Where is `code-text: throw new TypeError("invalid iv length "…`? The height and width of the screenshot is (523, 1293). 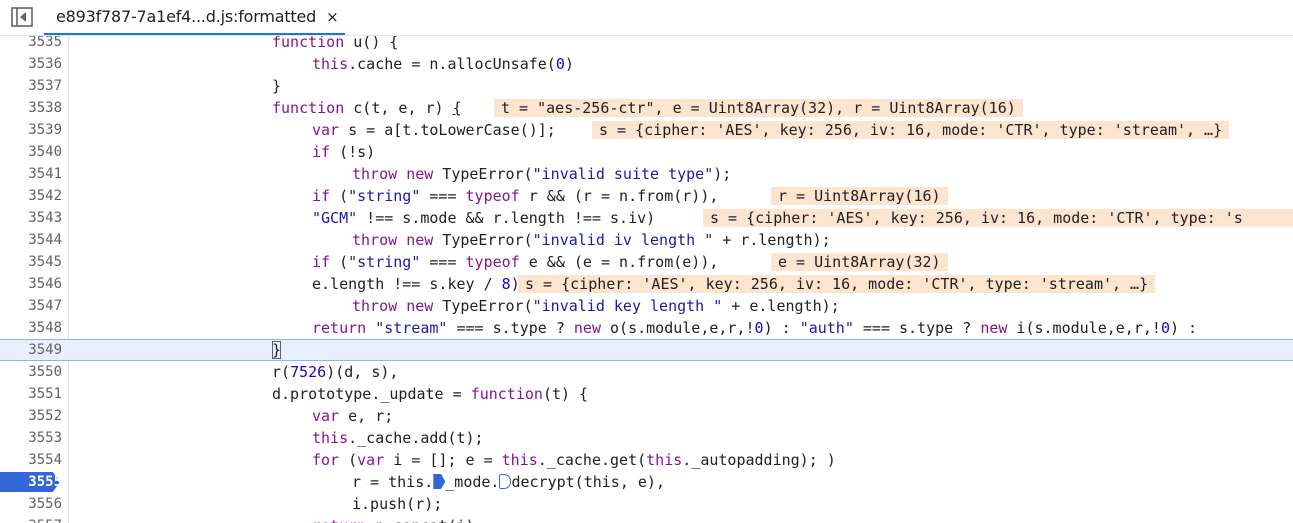
code-text: throw new TypeError("invalid iv length "… is located at coordinates (591, 240).